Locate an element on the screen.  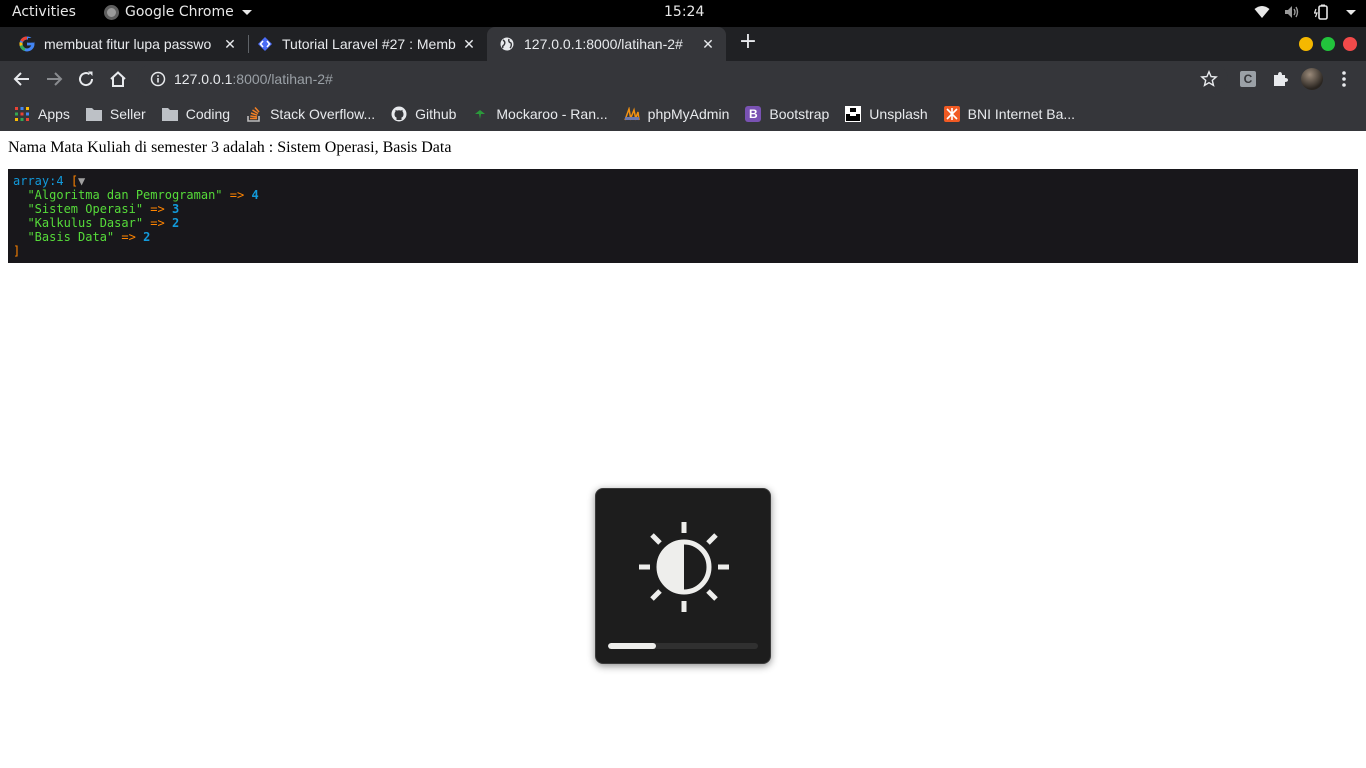
app-menu-label: Google Chrome is located at coordinates (179, 12).